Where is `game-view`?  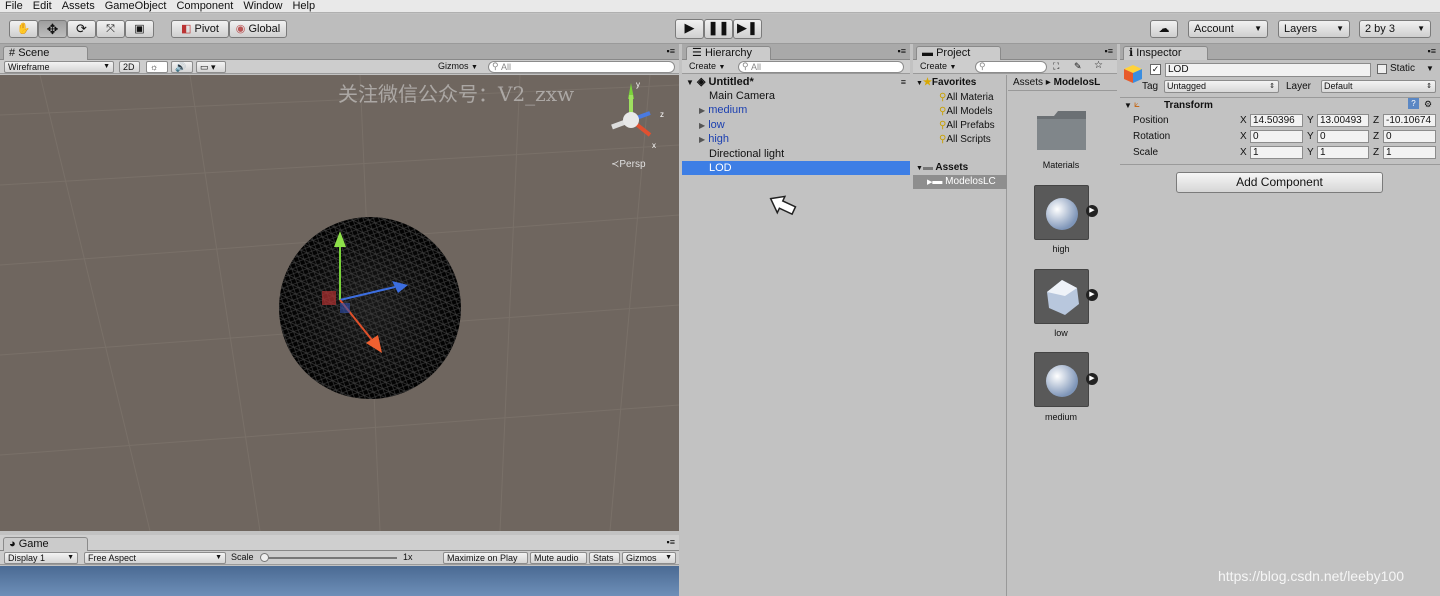 game-view is located at coordinates (339, 581).